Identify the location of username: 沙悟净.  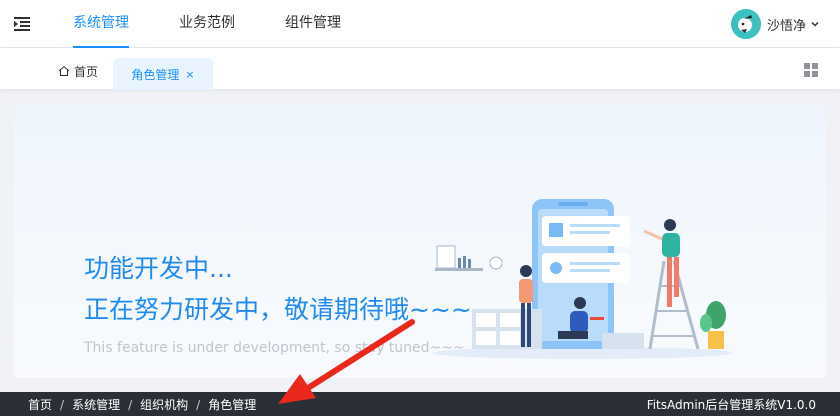
(786, 26).